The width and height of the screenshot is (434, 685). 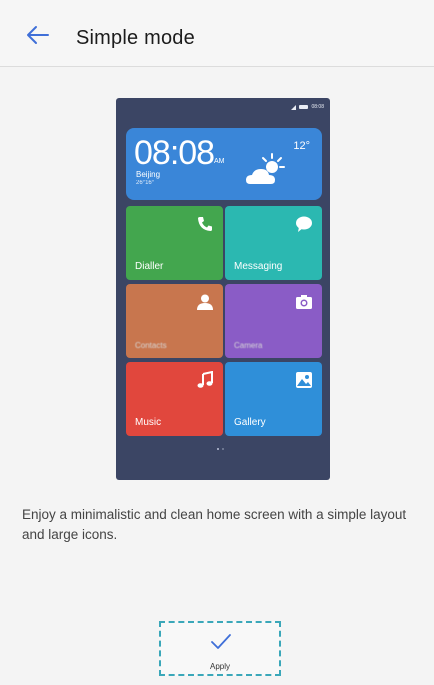 I want to click on music-note-icon, so click(x=205, y=379).